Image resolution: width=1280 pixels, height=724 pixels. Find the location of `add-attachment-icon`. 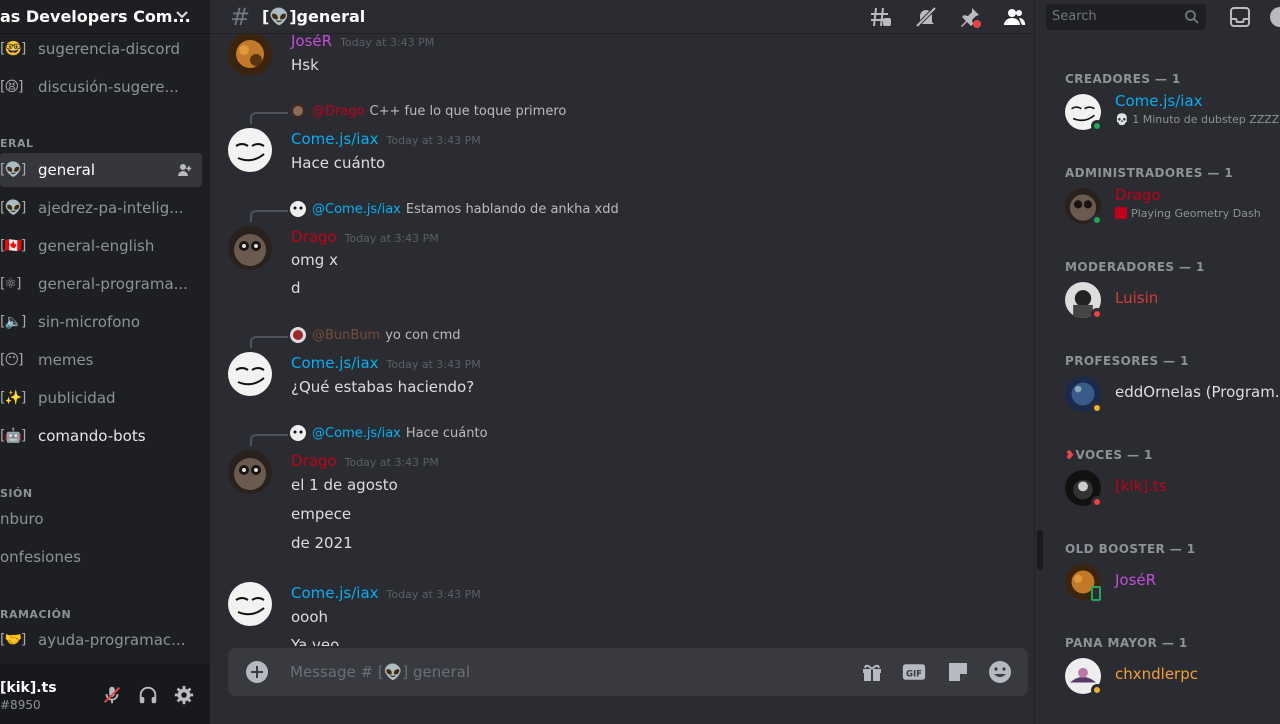

add-attachment-icon is located at coordinates (257, 672).